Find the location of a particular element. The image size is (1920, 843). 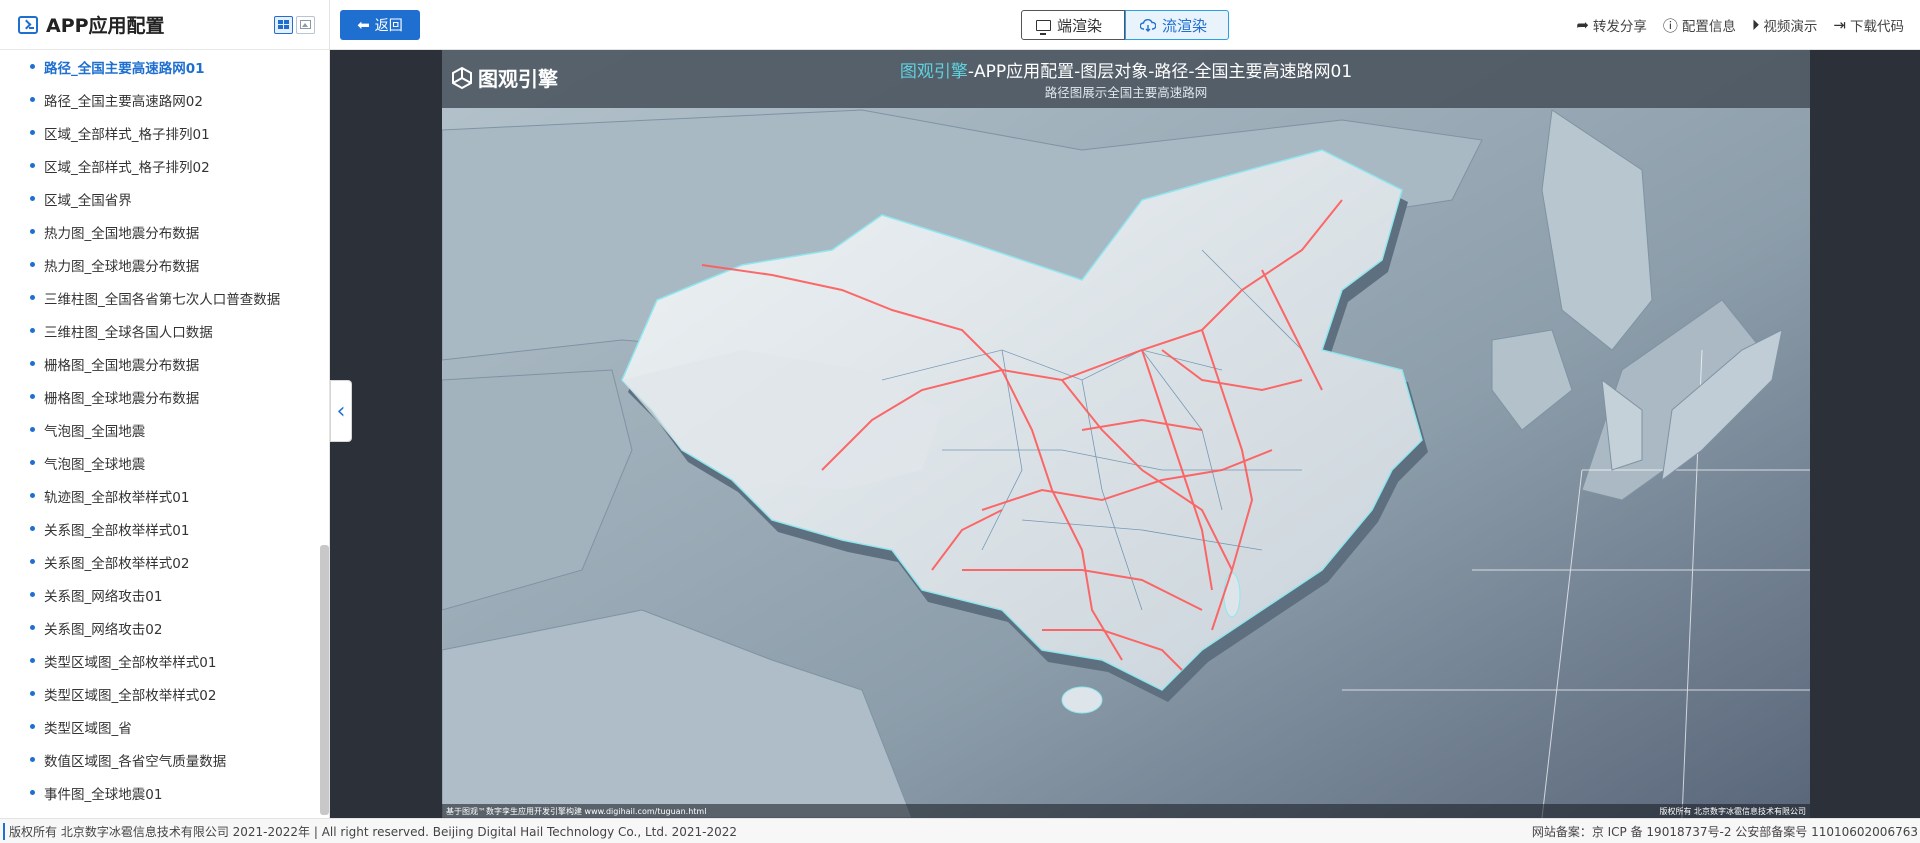

list-item-label: 关系图_网络攻击02 is located at coordinates (103, 629).